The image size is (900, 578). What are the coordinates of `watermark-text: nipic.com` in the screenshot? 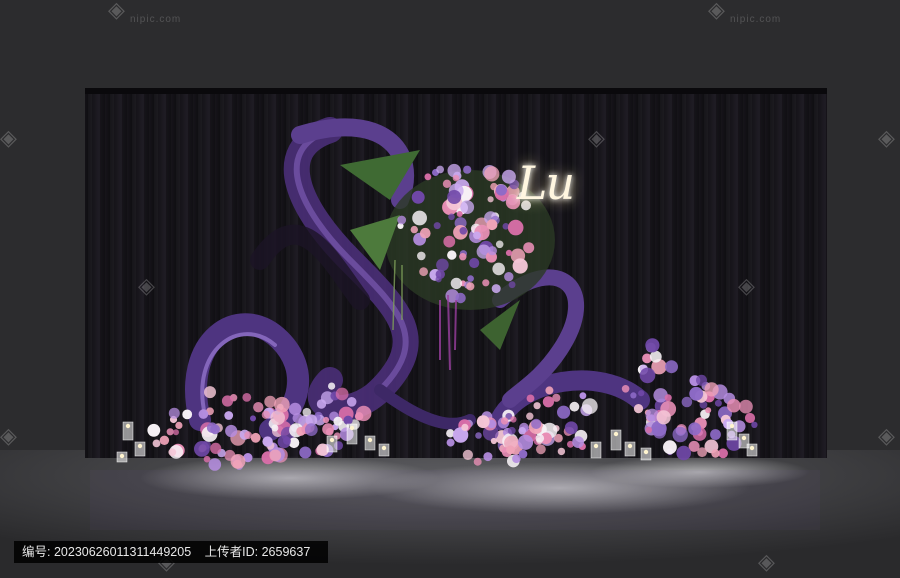 It's located at (756, 19).